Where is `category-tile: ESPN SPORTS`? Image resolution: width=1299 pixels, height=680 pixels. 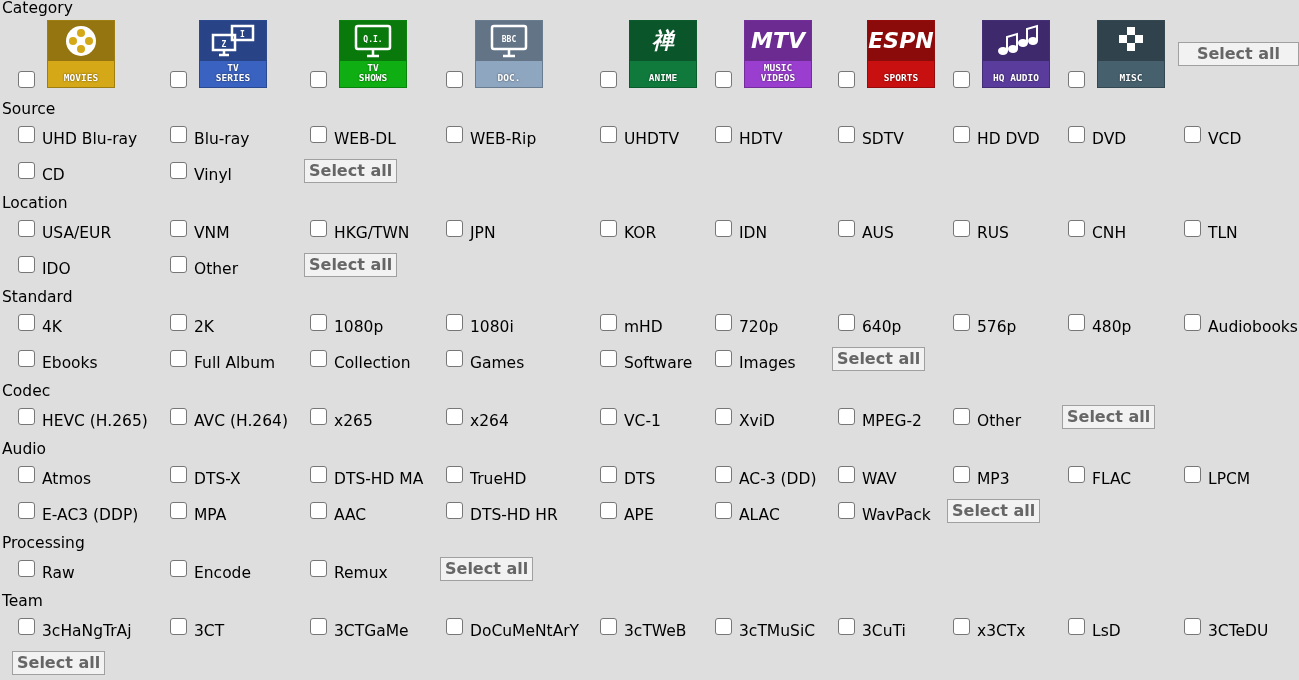
category-tile: ESPN SPORTS is located at coordinates (901, 54).